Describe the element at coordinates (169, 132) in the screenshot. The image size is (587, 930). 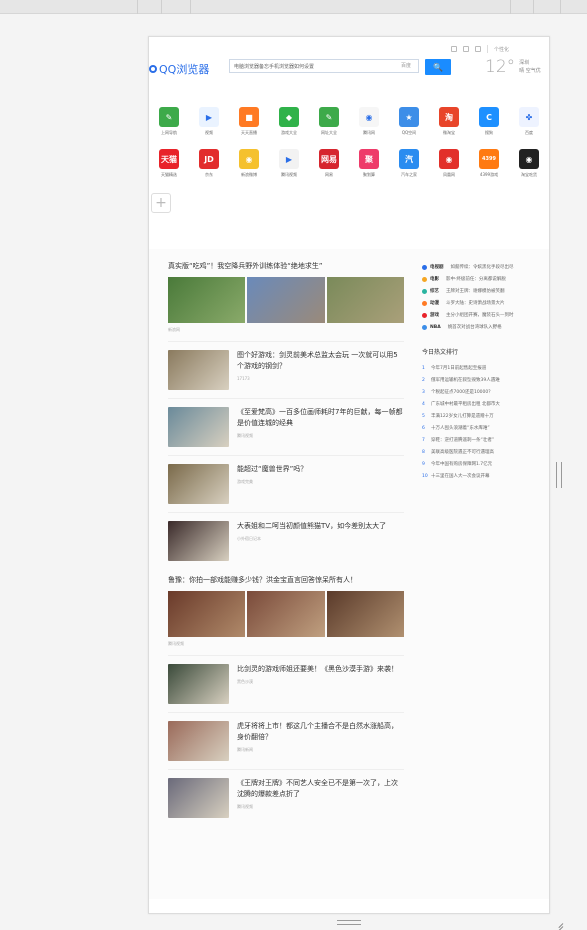
I see `app-label: 上网导航` at that location.